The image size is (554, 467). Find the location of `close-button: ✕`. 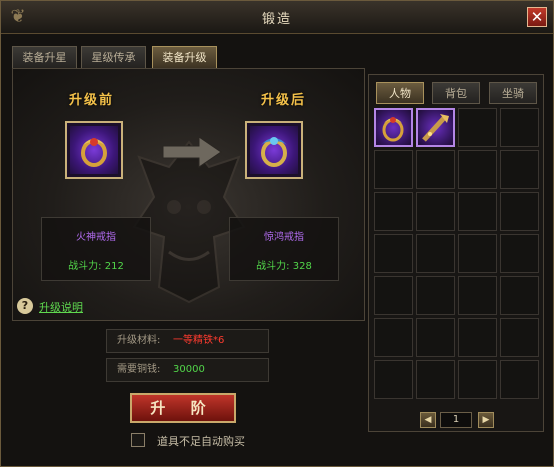

close-button: ✕ is located at coordinates (537, 17).